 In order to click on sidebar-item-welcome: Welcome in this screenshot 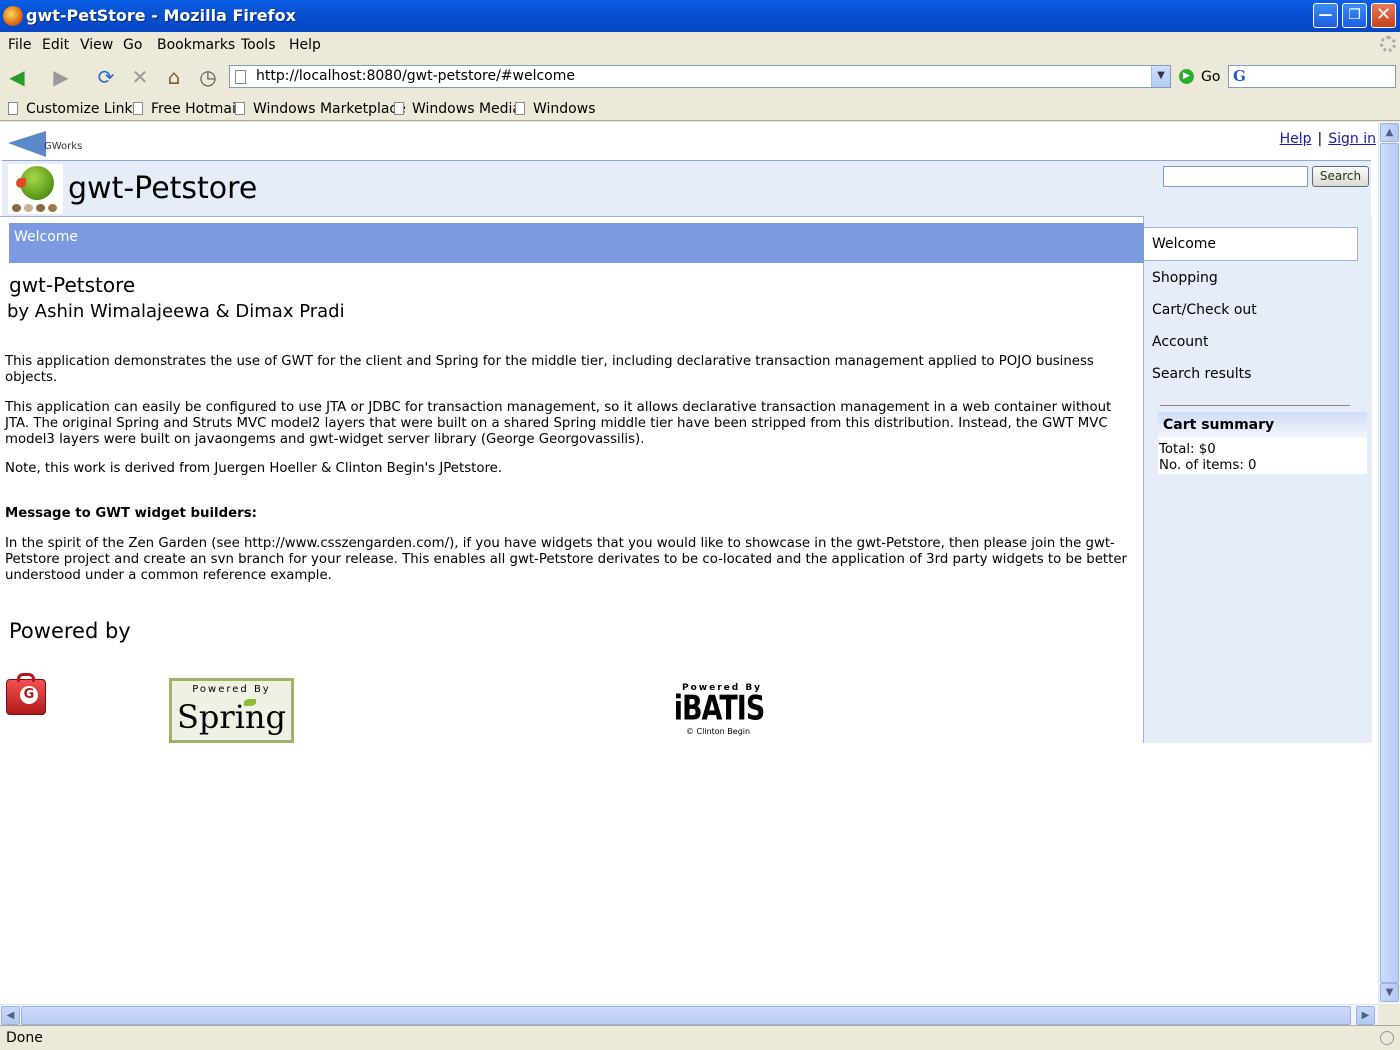, I will do `click(1251, 244)`.